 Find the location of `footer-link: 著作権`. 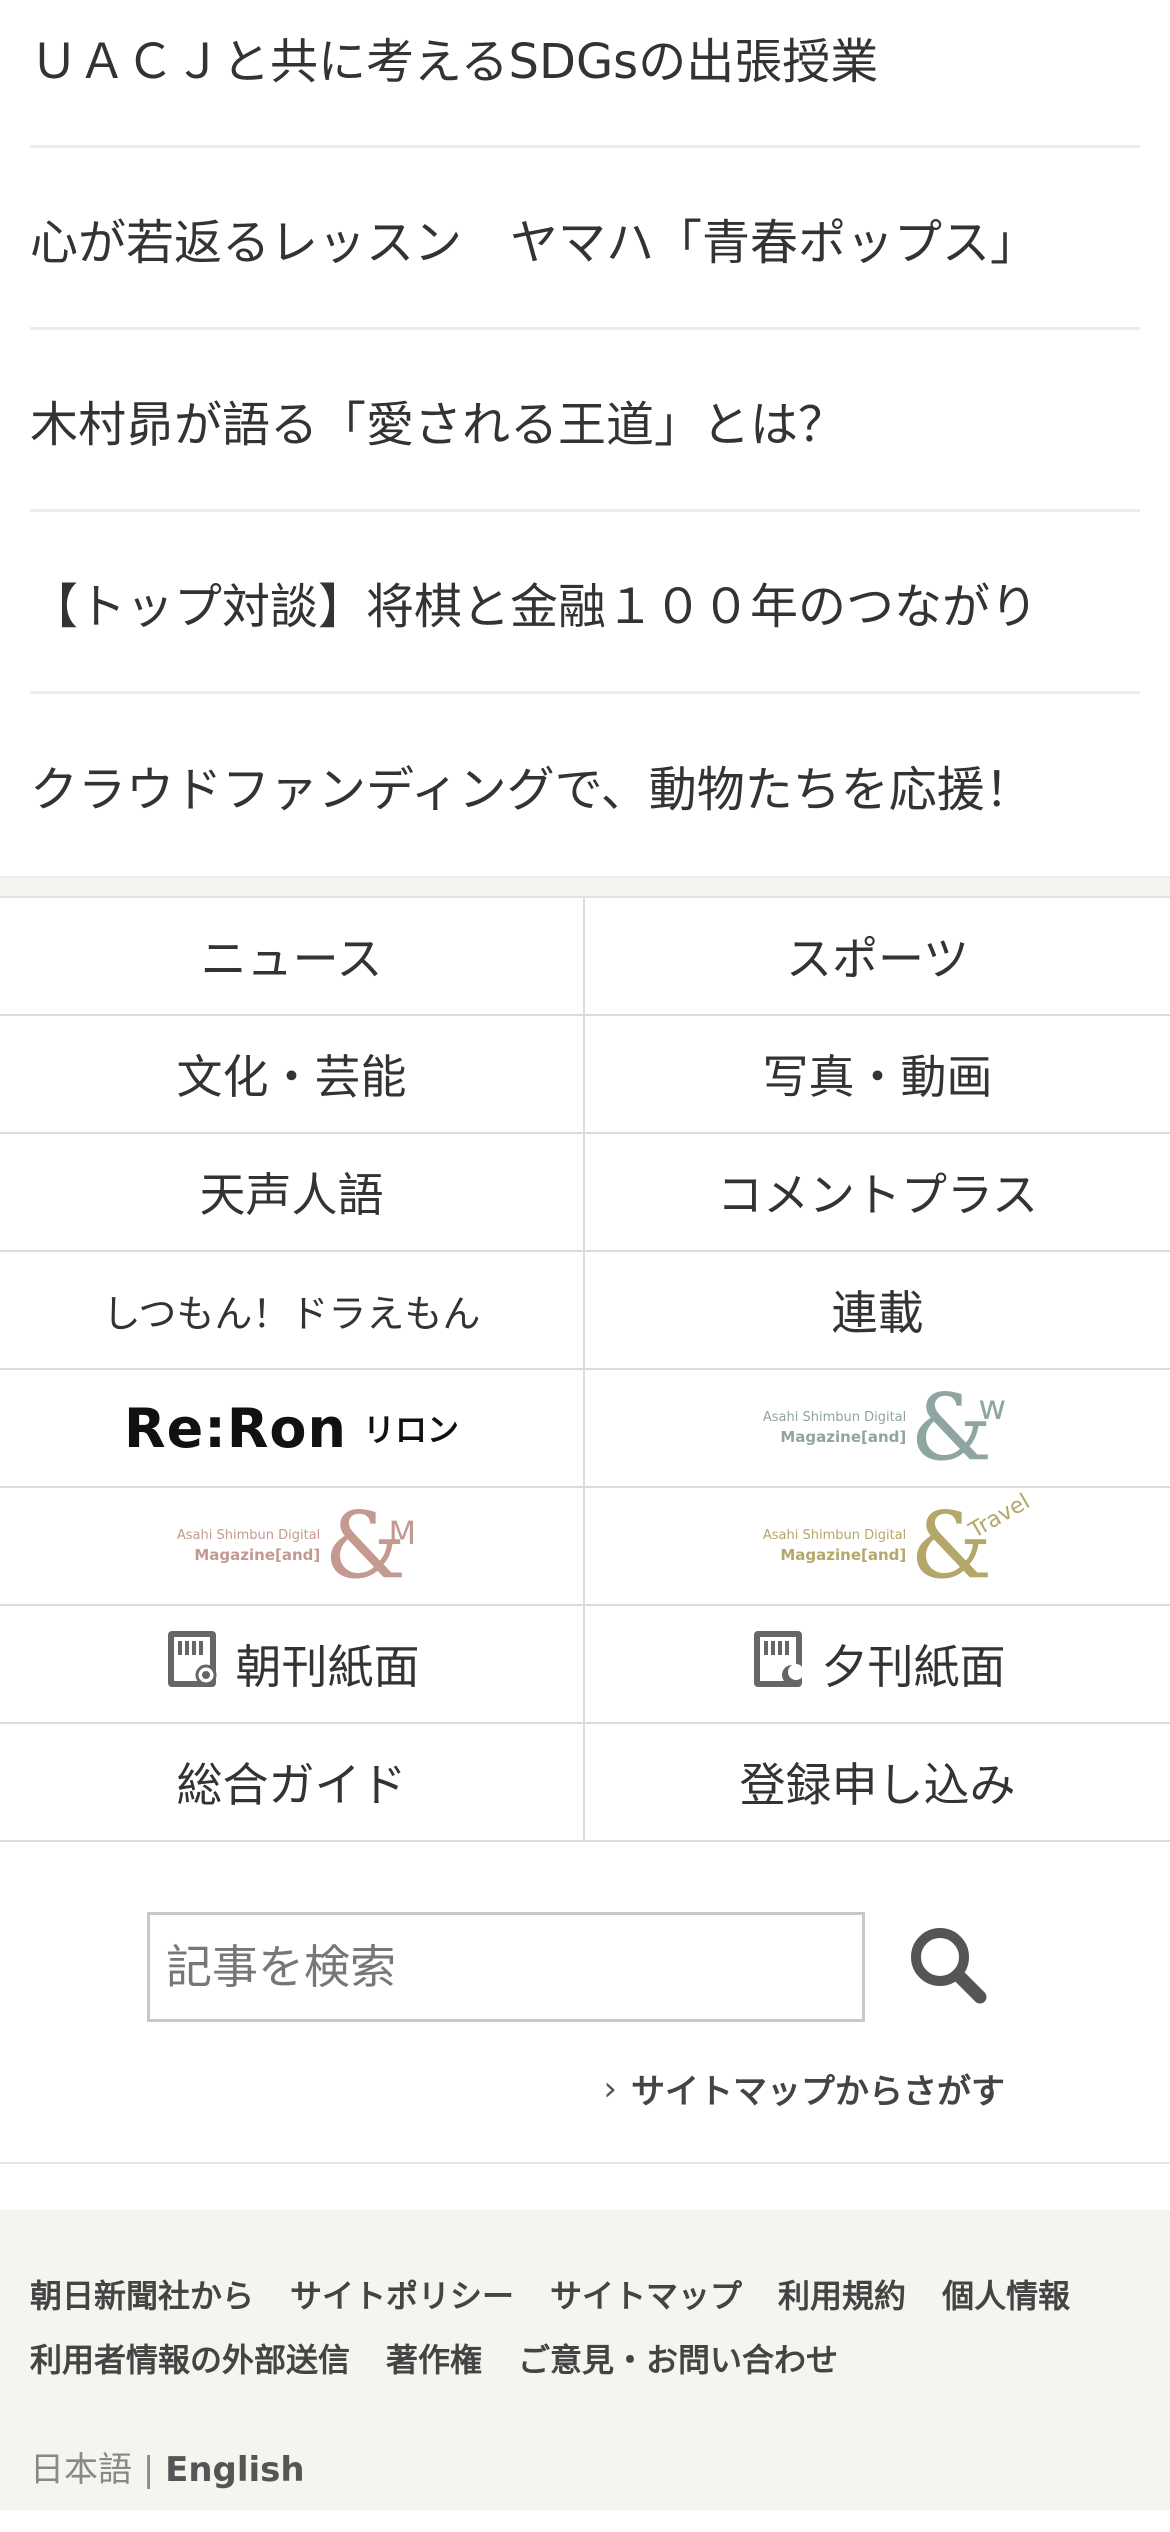

footer-link: 著作権 is located at coordinates (434, 2360).